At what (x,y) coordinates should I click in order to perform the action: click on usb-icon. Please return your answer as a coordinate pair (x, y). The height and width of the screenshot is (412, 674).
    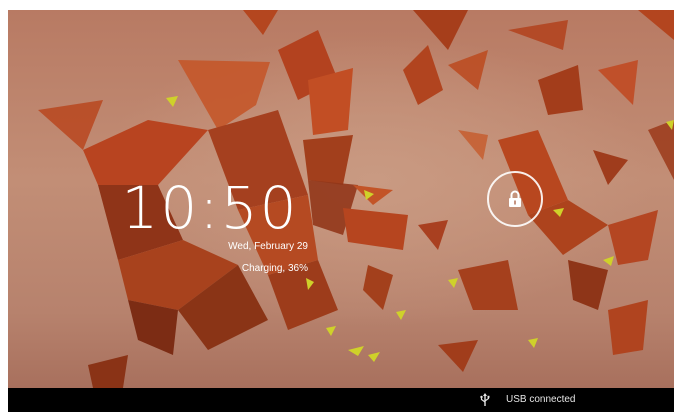
    Looking at the image, I should click on (485, 399).